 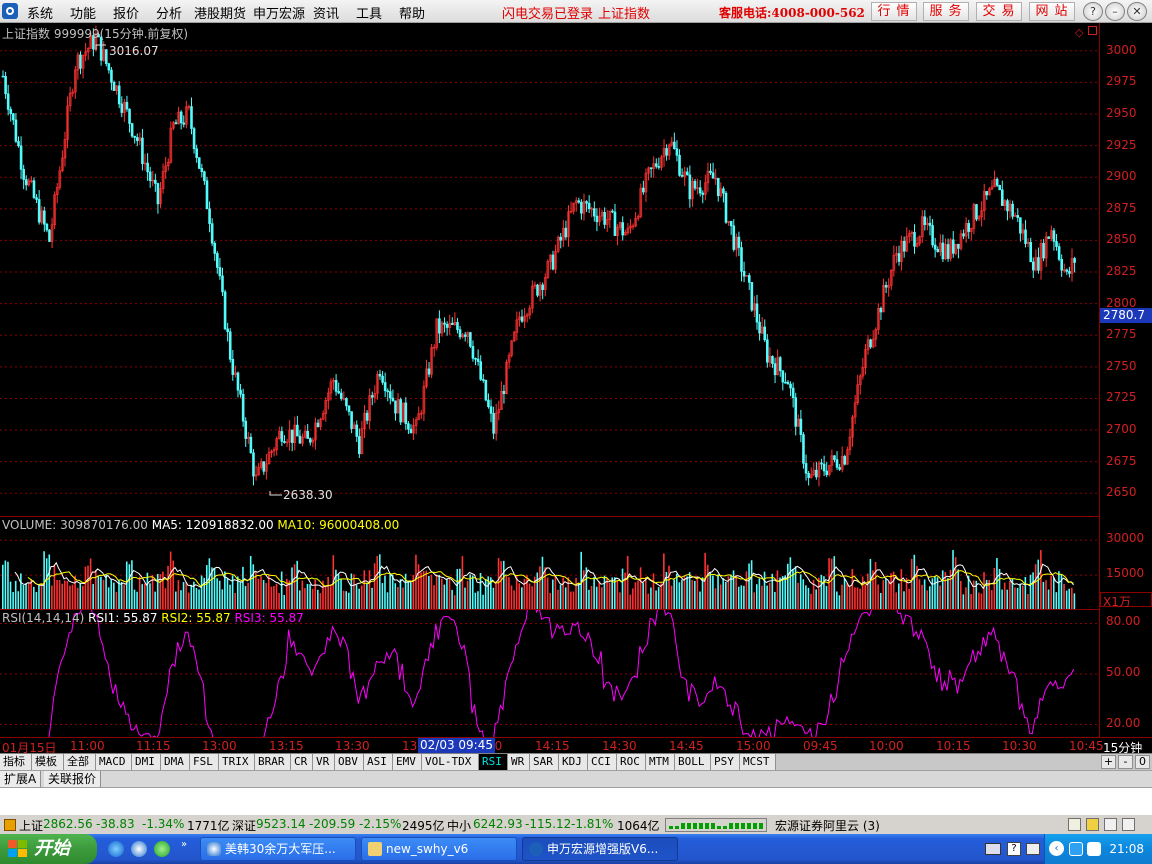 I want to click on ie-icon, so click(x=116, y=849).